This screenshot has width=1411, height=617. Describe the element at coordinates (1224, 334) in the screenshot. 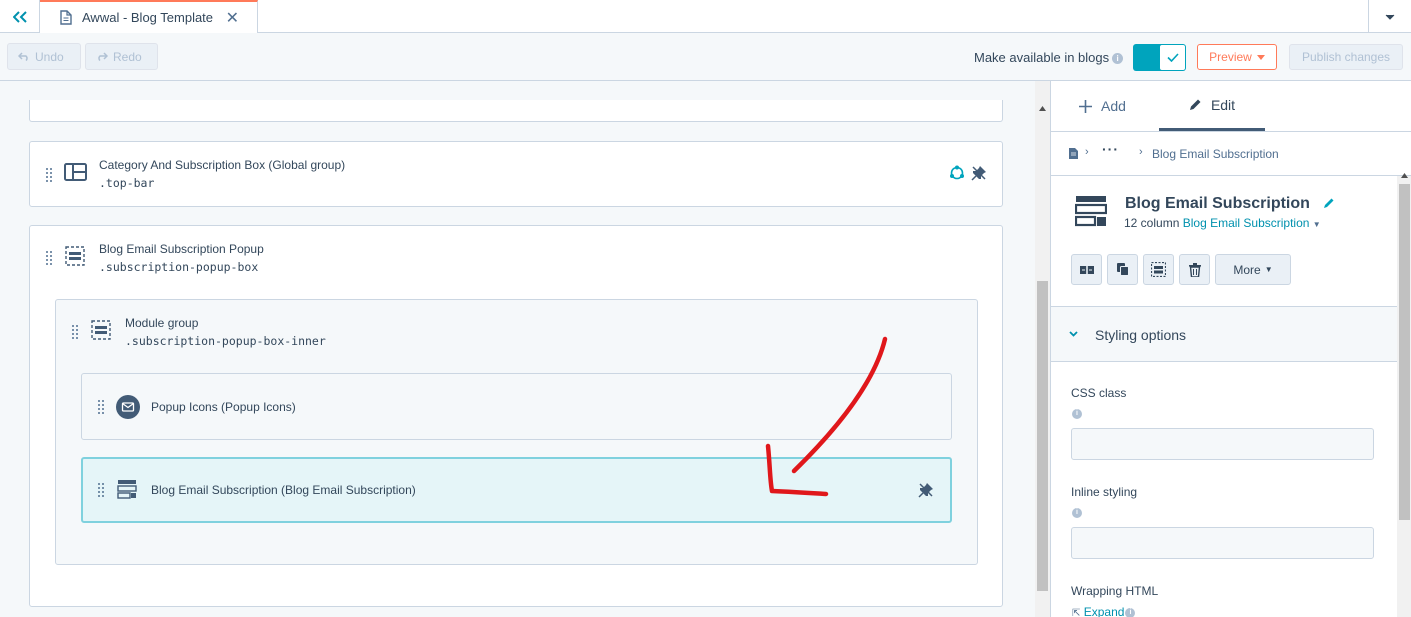

I see `styling-options-section: Styling options` at that location.